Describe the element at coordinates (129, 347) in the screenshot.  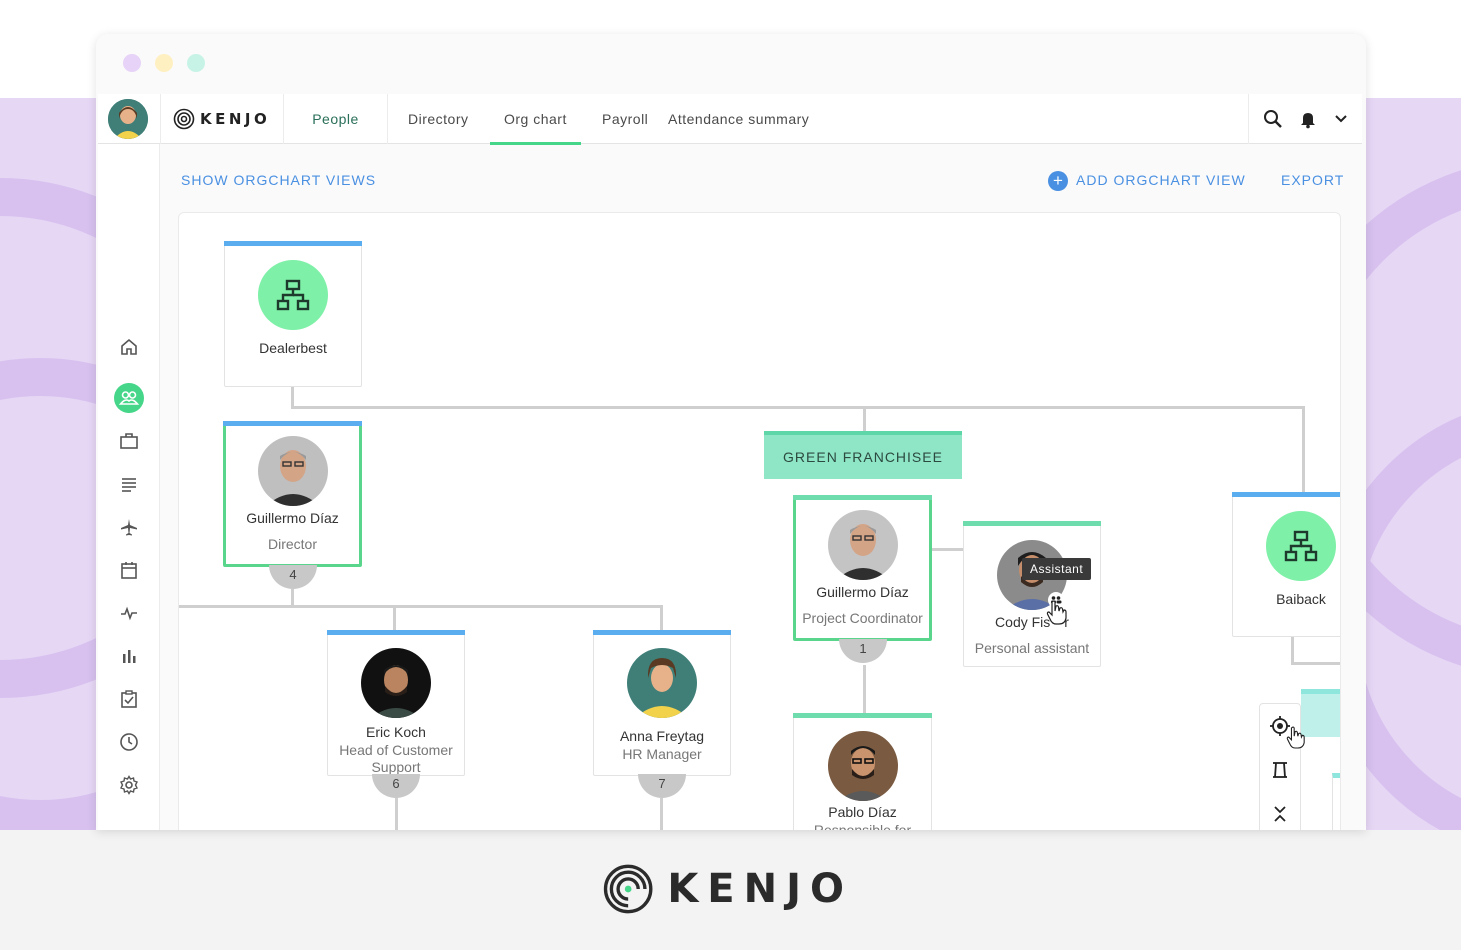
I see `home-icon` at that location.